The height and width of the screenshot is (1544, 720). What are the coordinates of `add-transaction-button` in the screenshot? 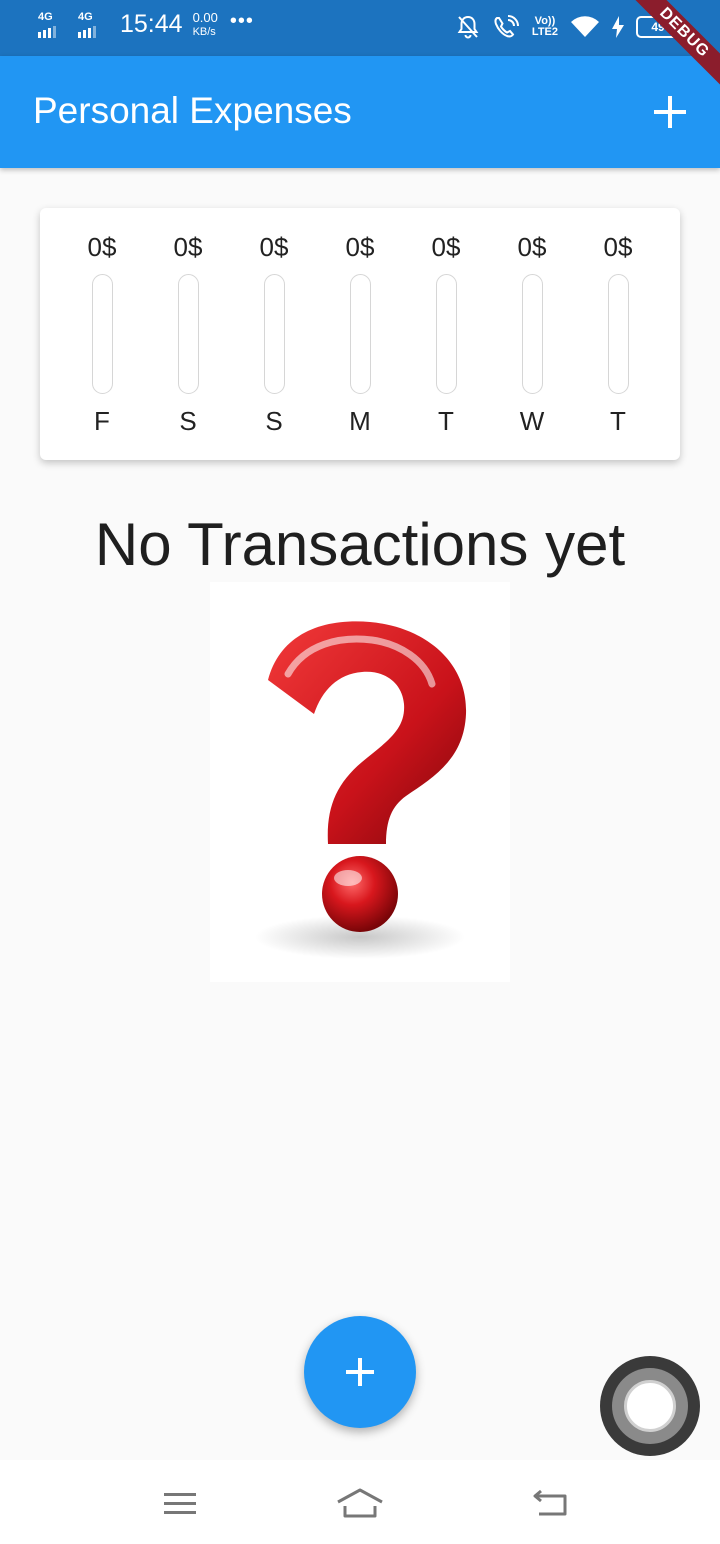 It's located at (670, 112).